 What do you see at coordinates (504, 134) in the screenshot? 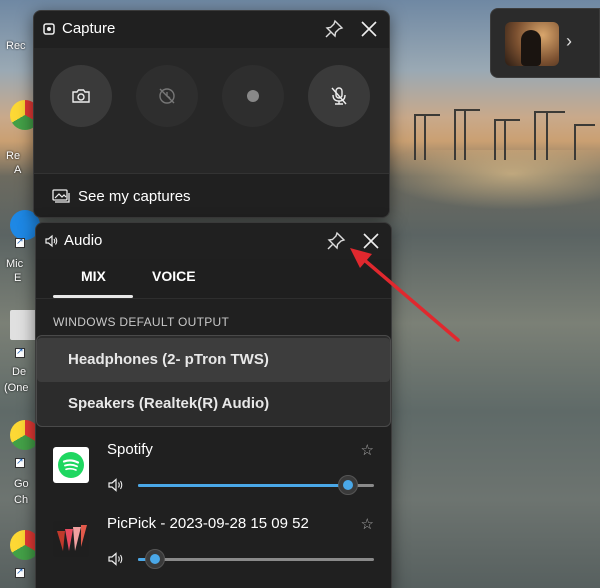
I see `wallpaper-port-cranes` at bounding box center [504, 134].